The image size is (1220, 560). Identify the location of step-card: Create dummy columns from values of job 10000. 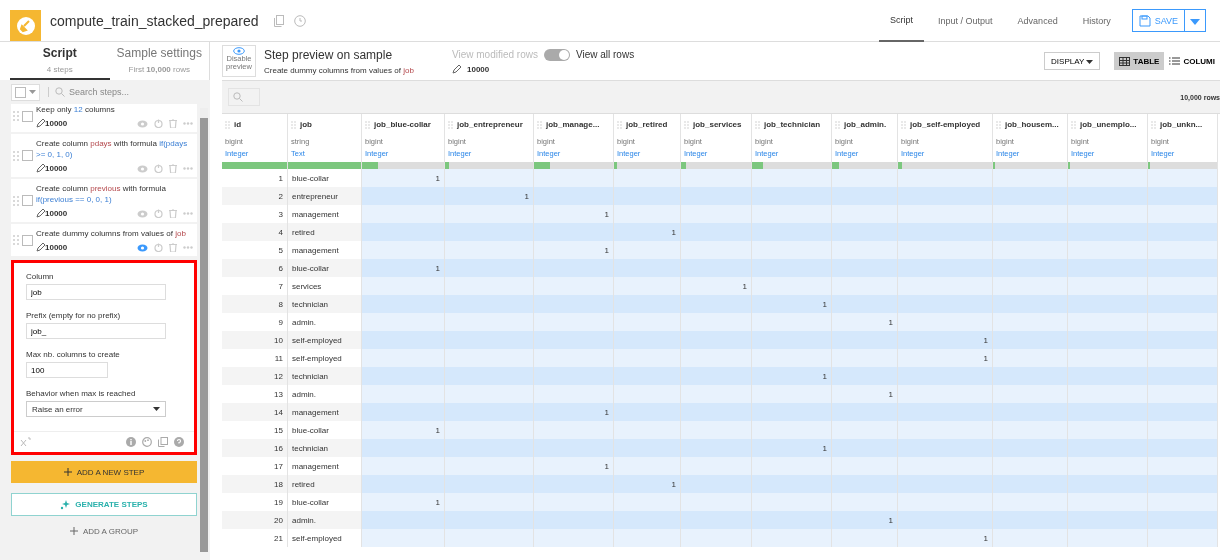
(104, 240).